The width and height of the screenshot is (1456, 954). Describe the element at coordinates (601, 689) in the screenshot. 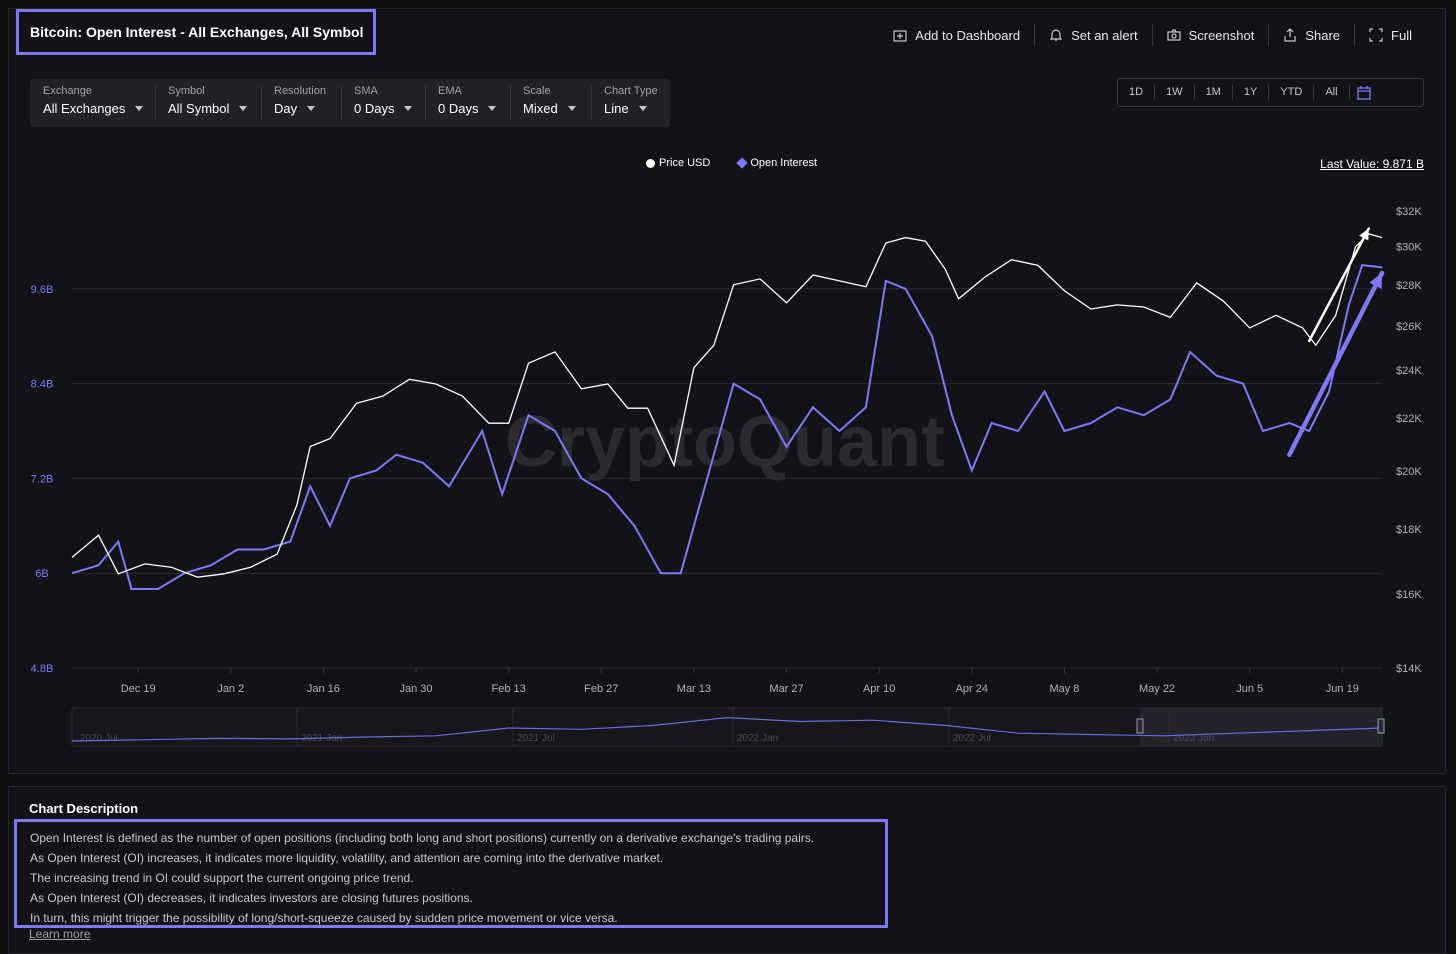

I see `x-axis-tick-label: Feb 27` at that location.